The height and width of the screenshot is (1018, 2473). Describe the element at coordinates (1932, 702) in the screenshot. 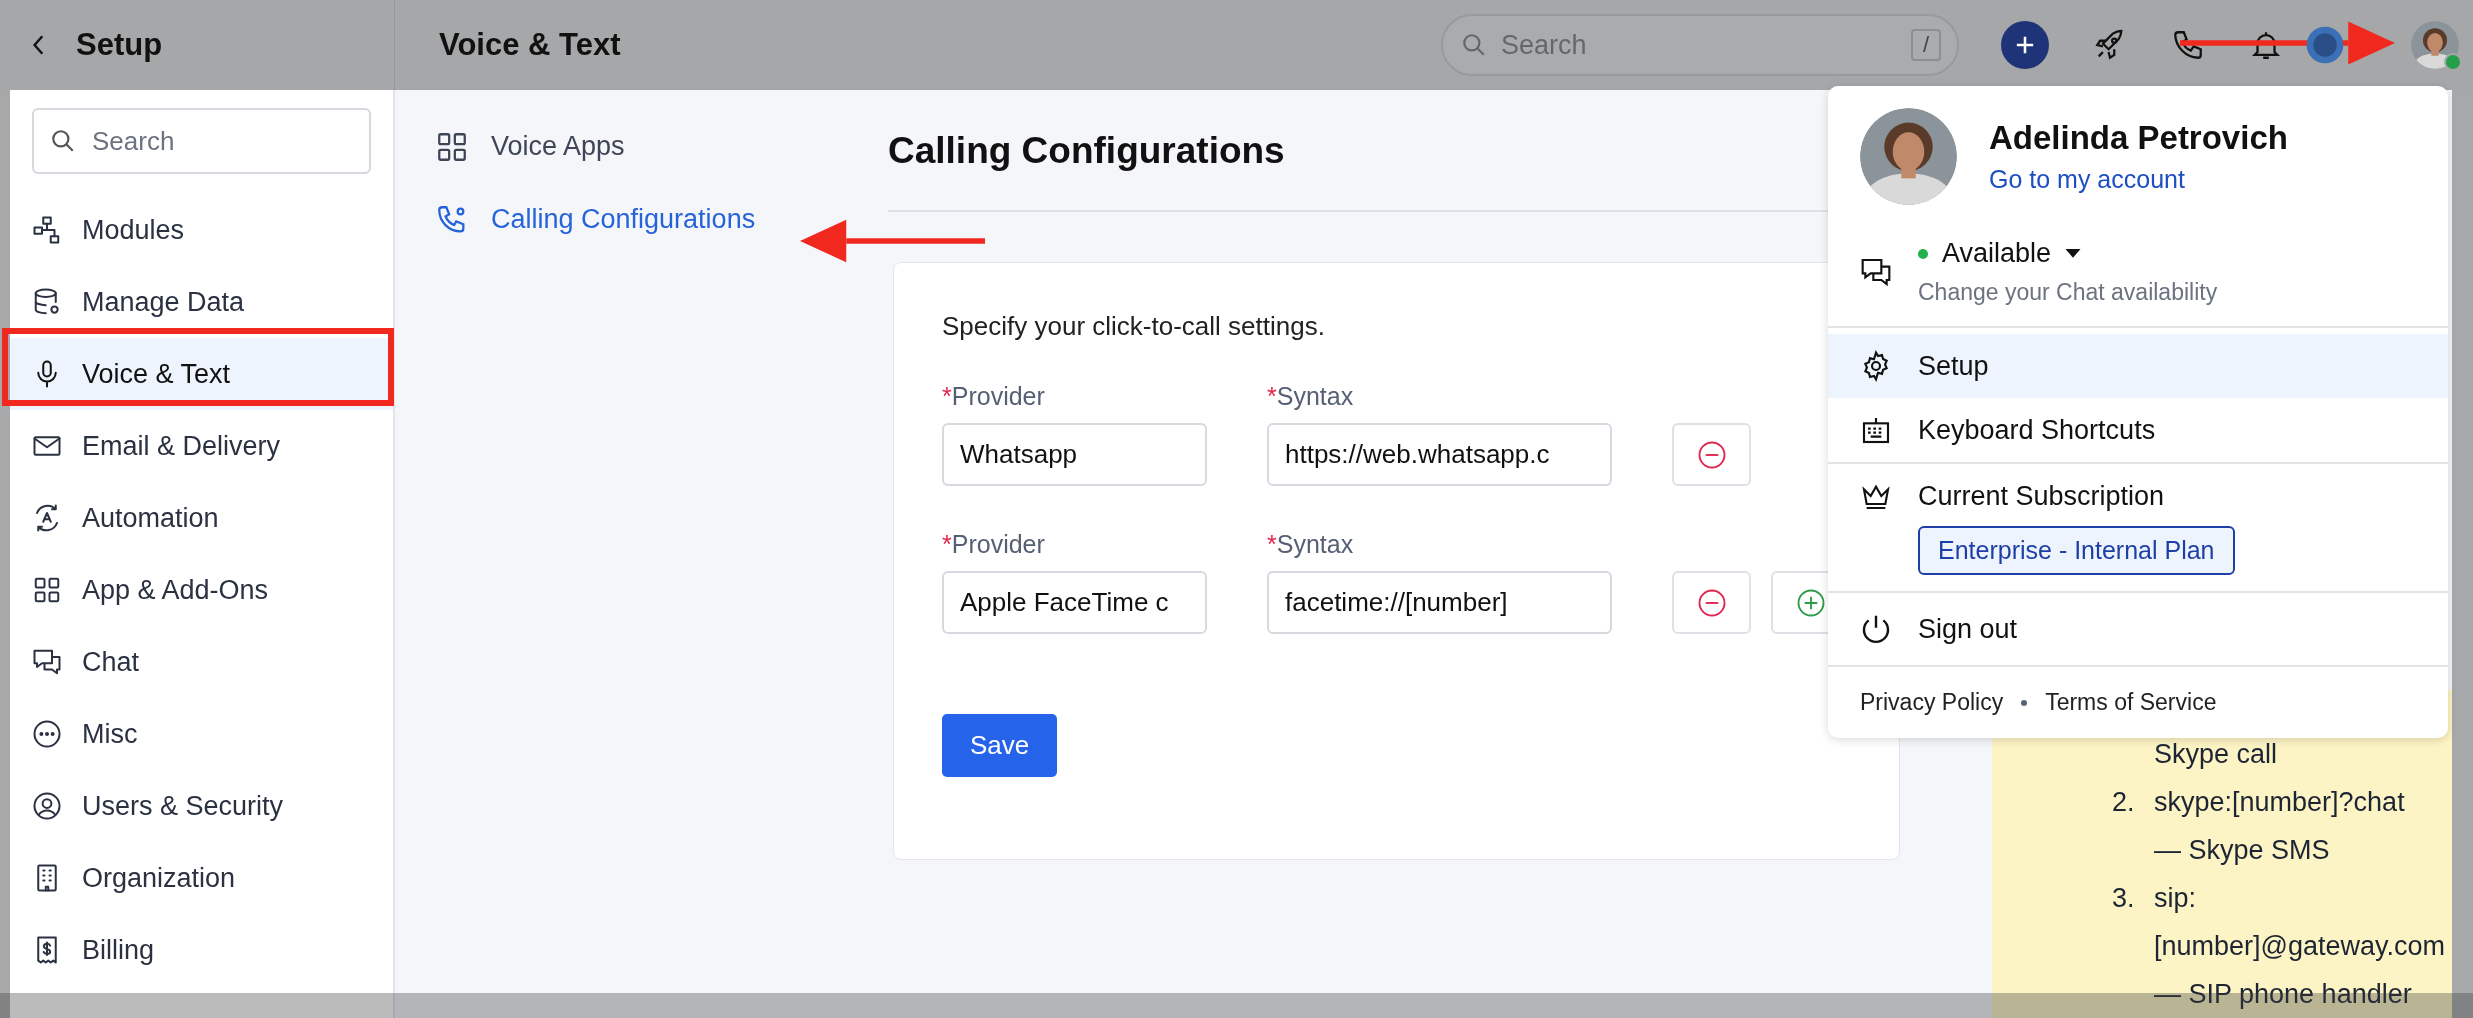

I see `footer-link: Privacy Policy` at that location.